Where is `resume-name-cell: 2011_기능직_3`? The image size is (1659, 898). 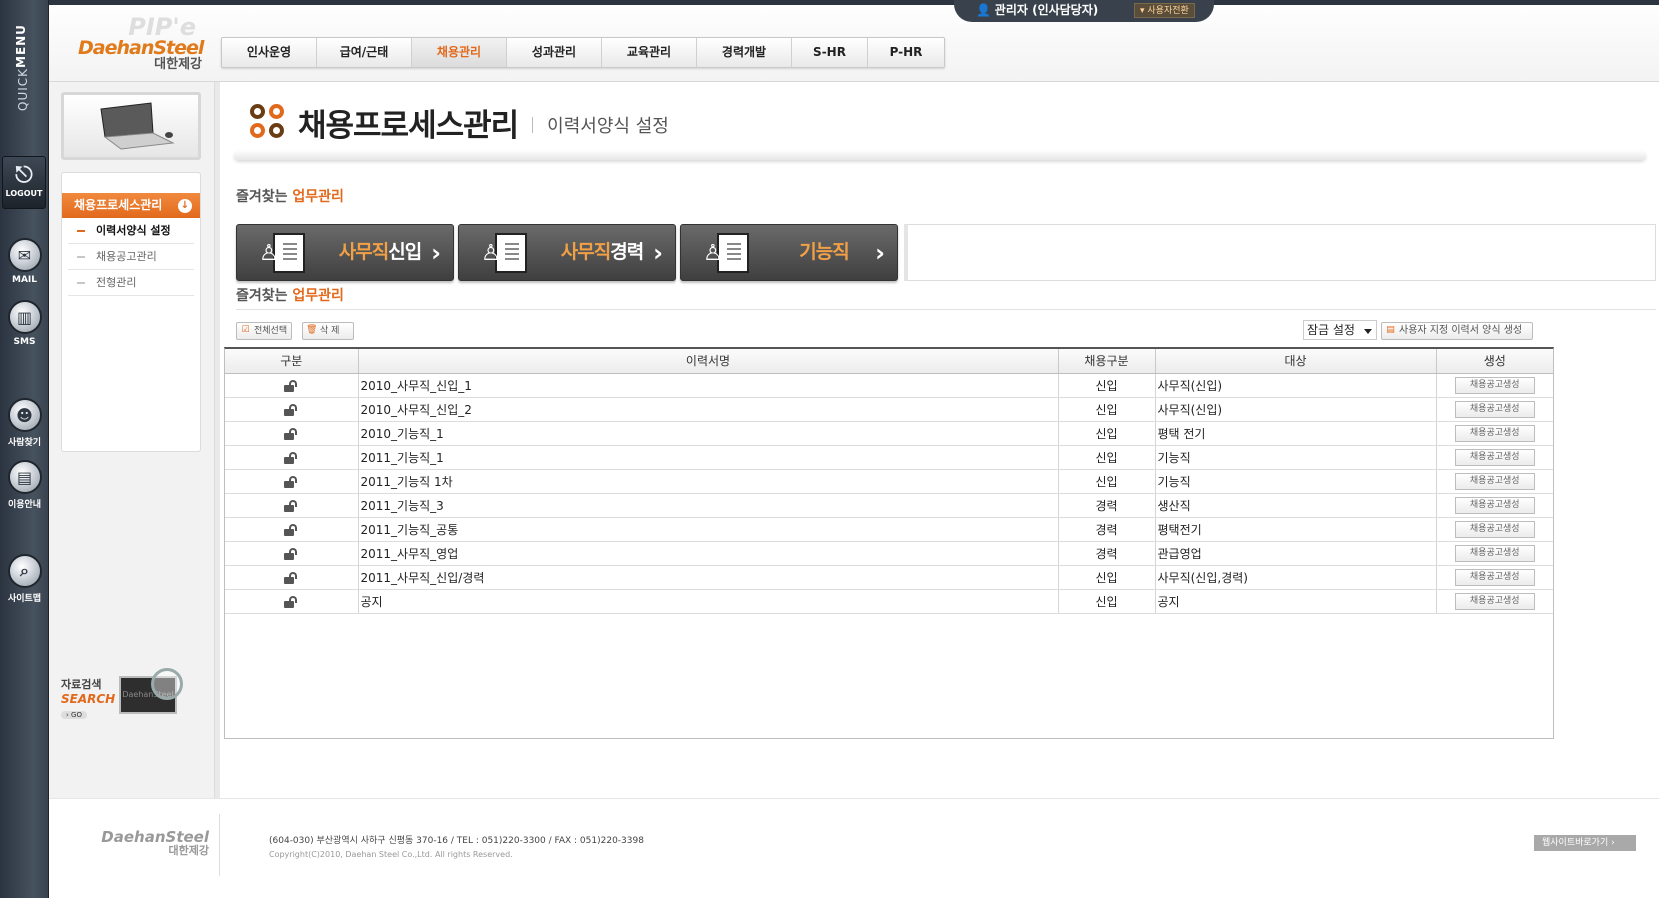
resume-name-cell: 2011_기능직_3 is located at coordinates (708, 505).